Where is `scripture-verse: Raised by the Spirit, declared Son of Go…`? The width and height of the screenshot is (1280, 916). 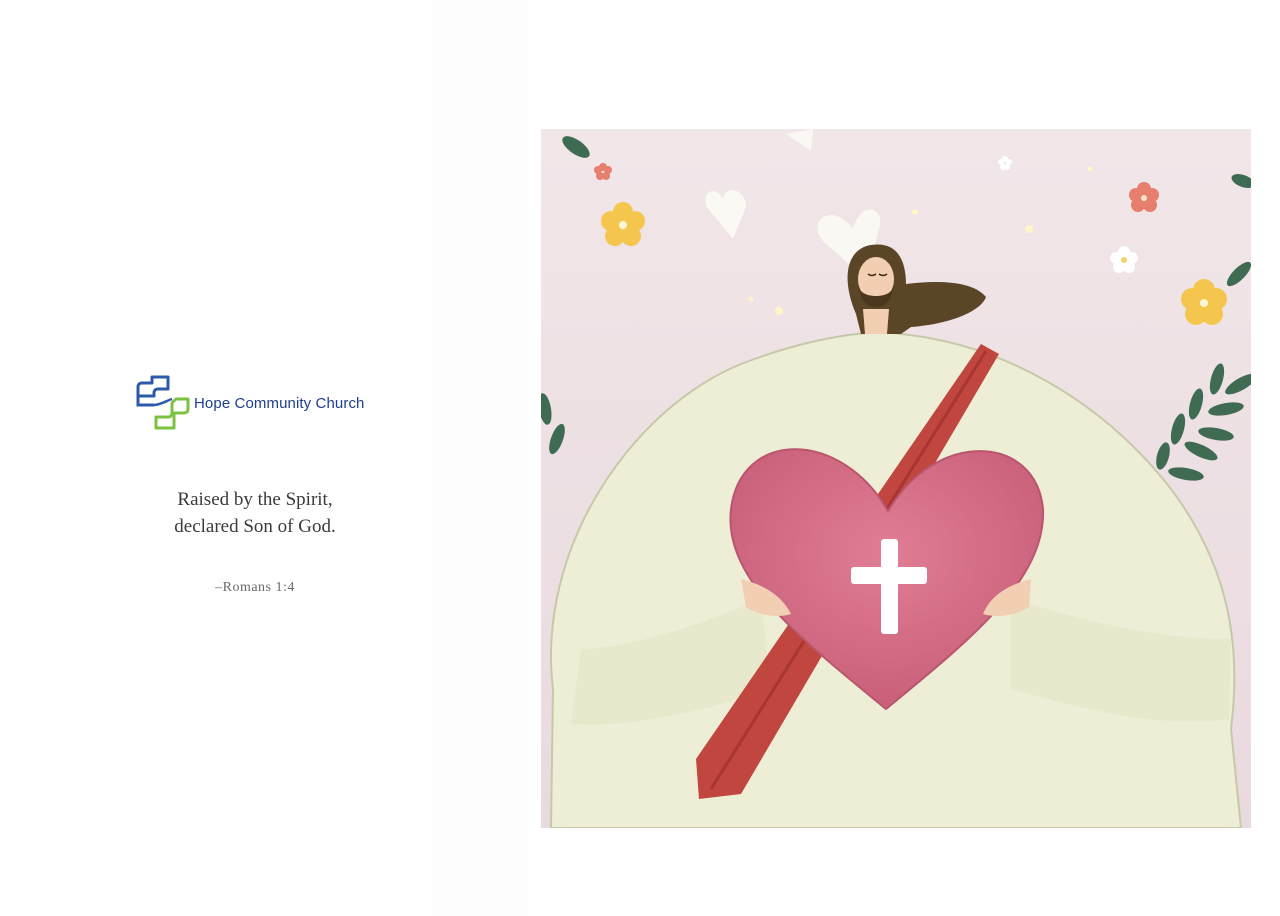
scripture-verse: Raised by the Spirit, declared Son of Go… is located at coordinates (255, 513).